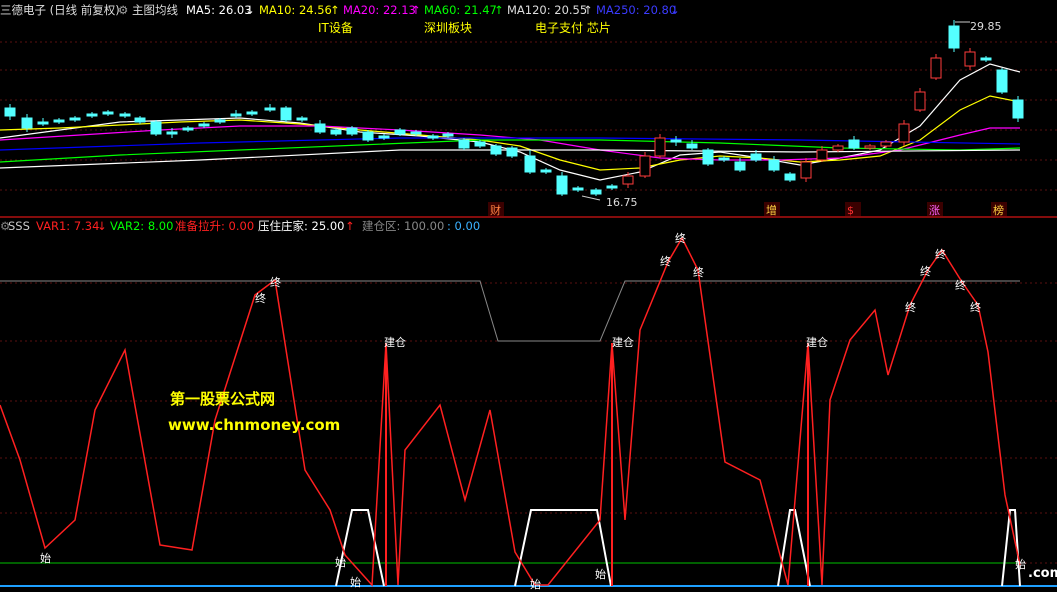 This screenshot has width=1057, height=592. I want to click on watermark-url: www.chnmoney.com, so click(254, 425).